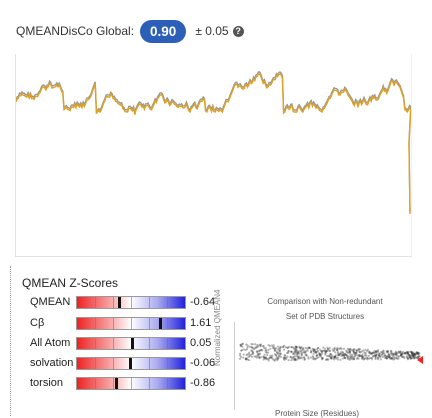  I want to click on zscore-row-allatom: All Atom 0.05, so click(120, 343).